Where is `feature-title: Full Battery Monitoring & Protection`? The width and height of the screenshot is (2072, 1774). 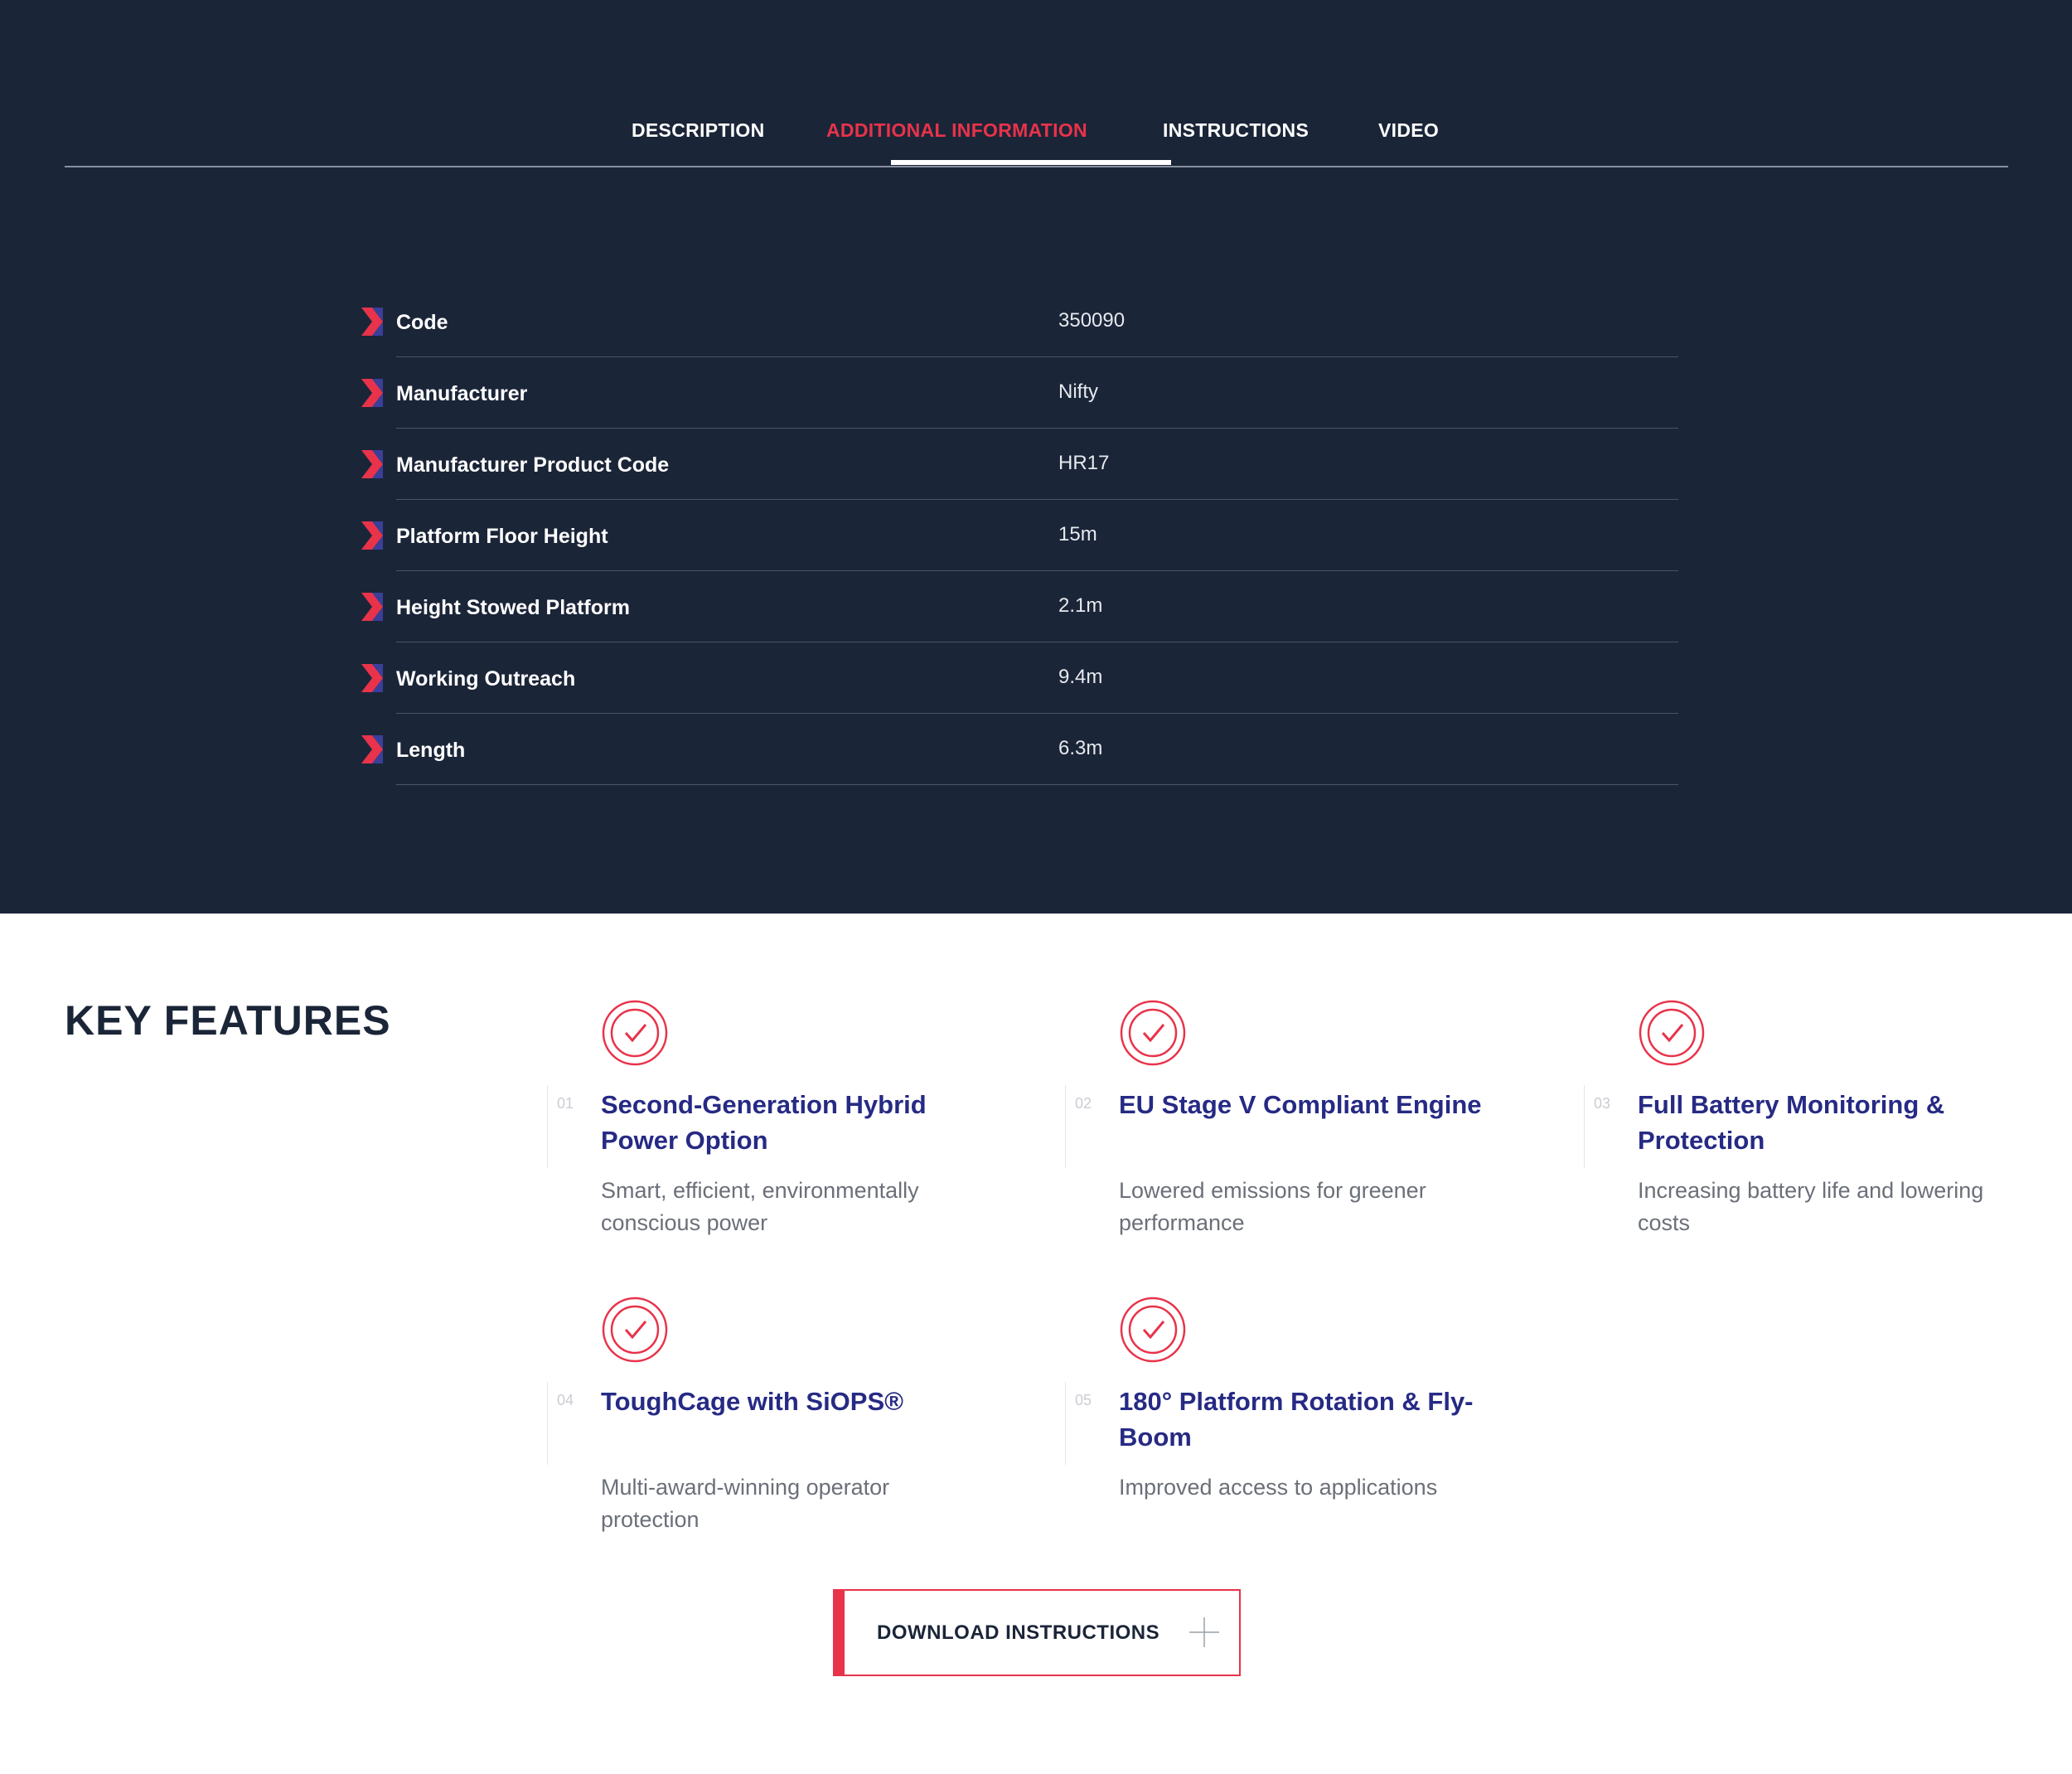
feature-title: Full Battery Monitoring & Protection is located at coordinates (1791, 1122).